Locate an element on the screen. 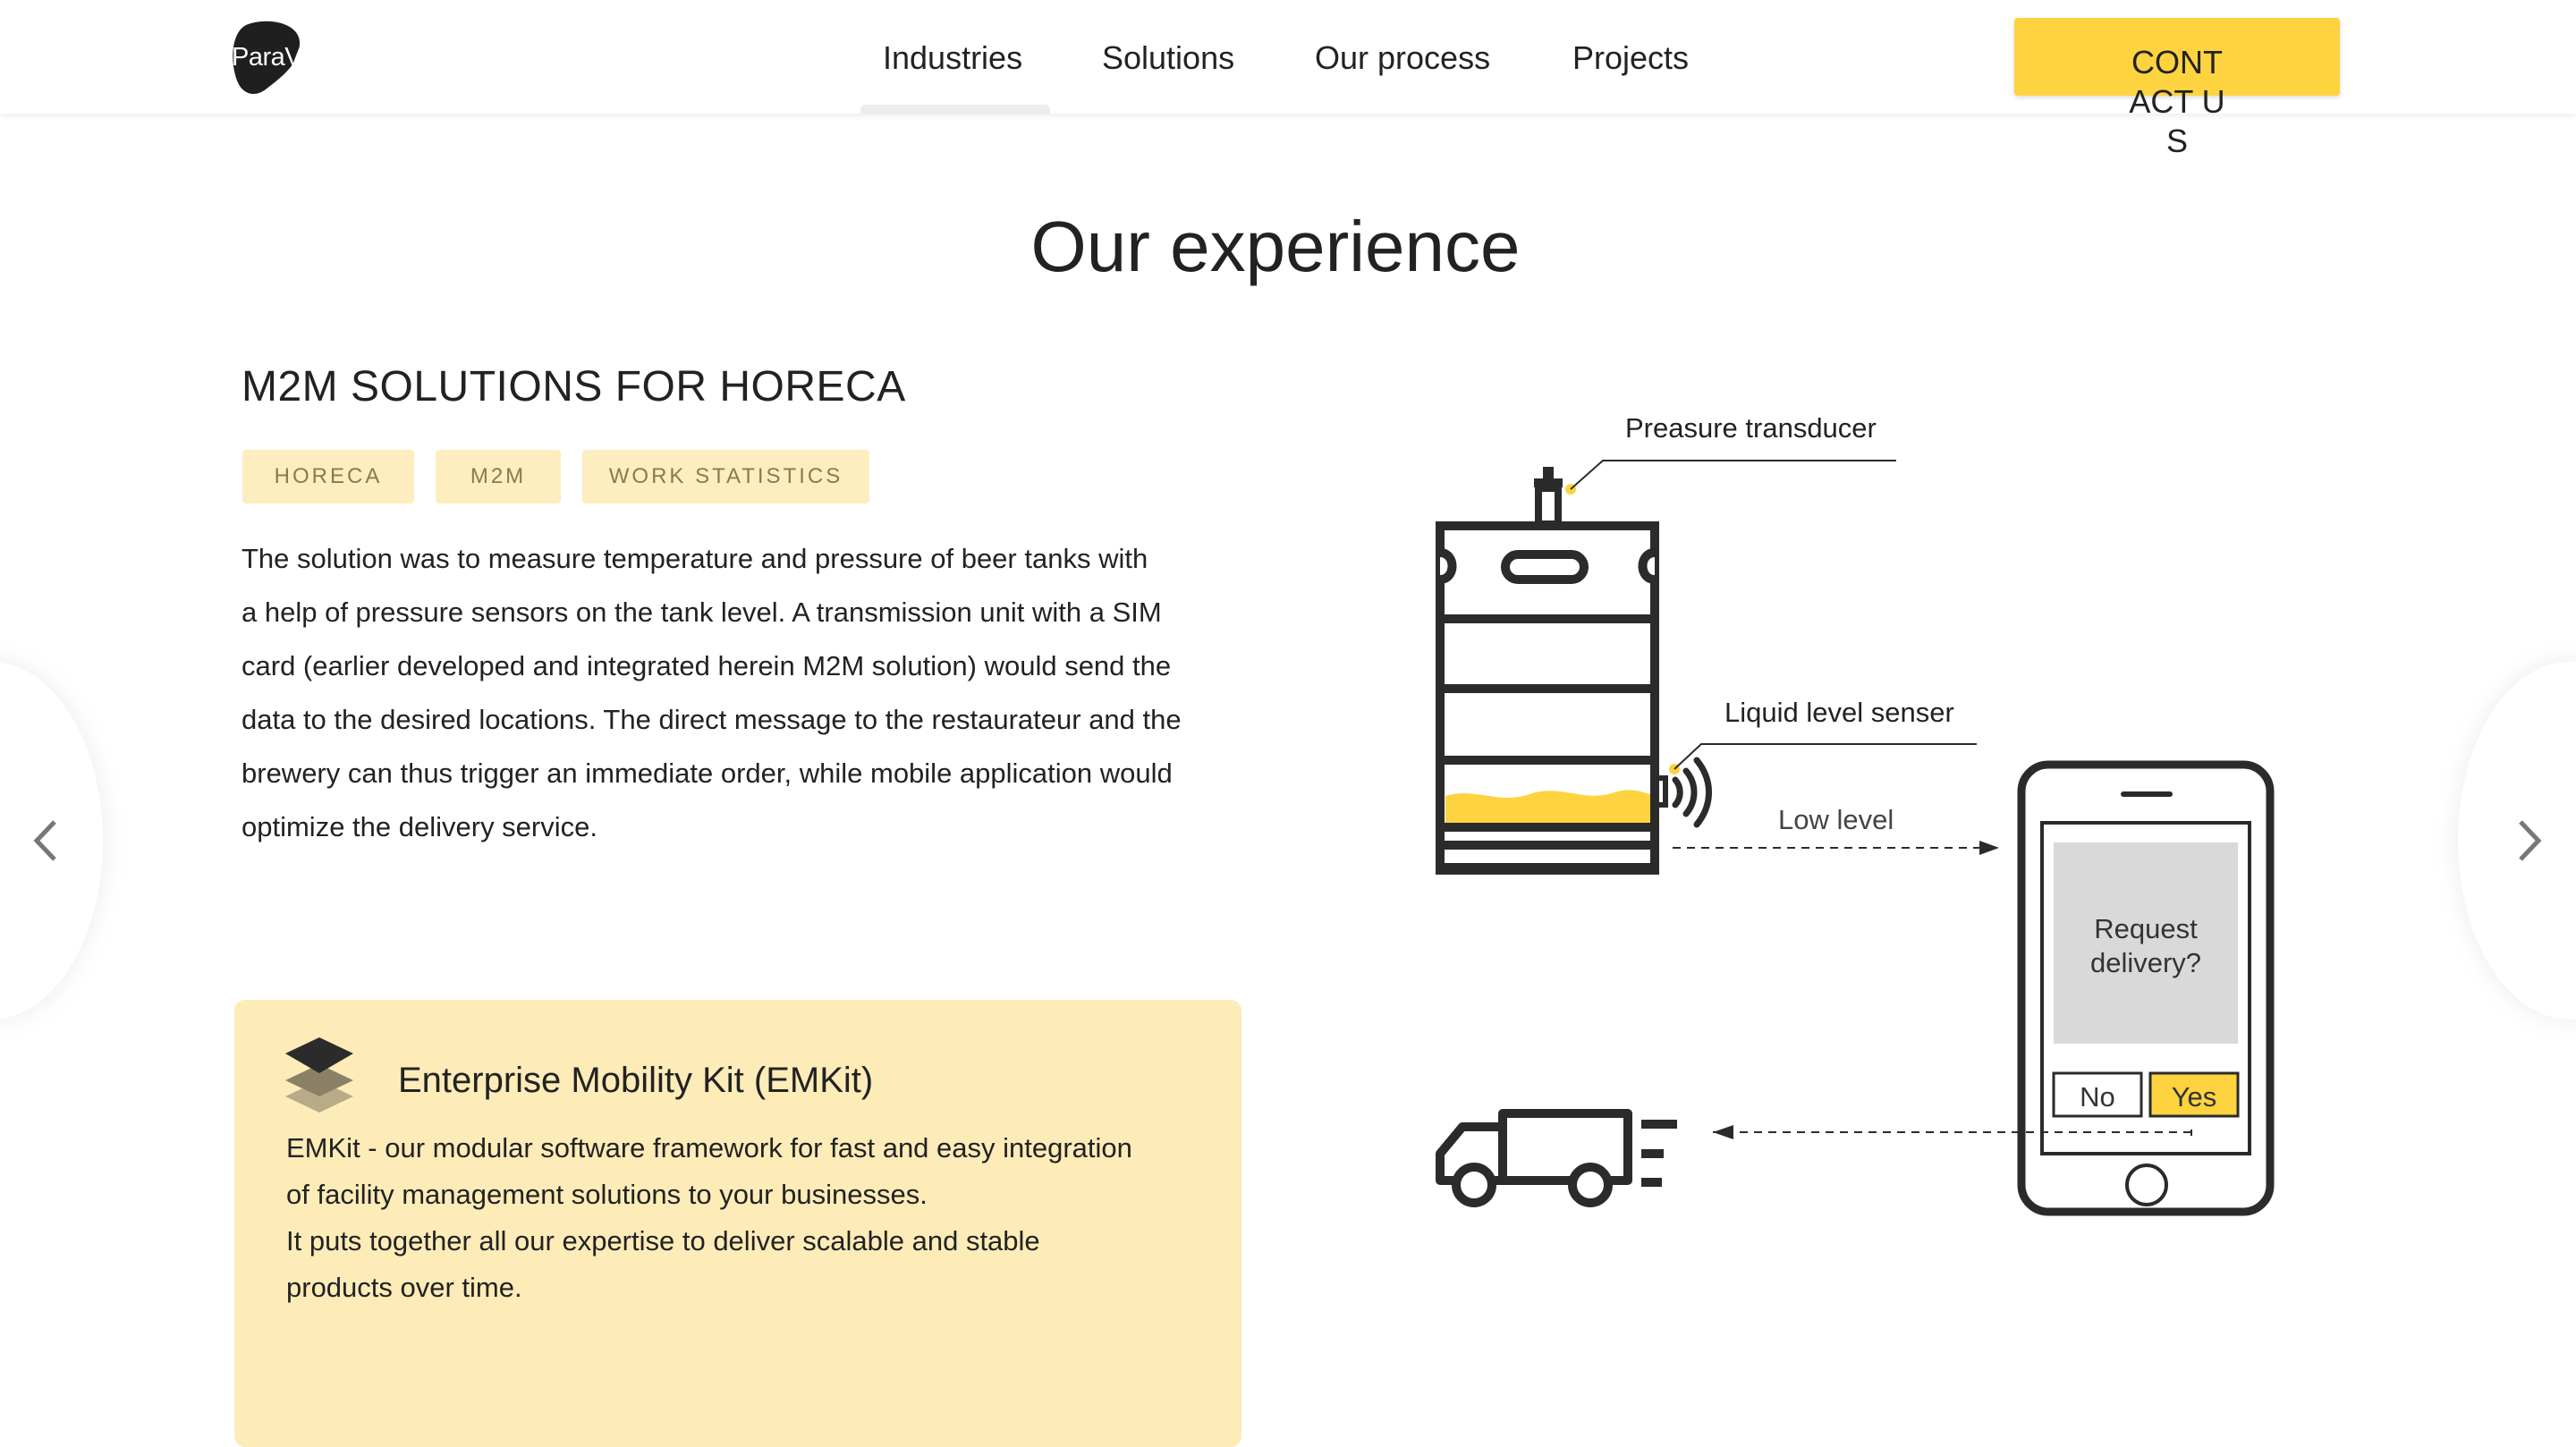 The height and width of the screenshot is (1447, 2576). nav-active-indicator is located at coordinates (955, 109).